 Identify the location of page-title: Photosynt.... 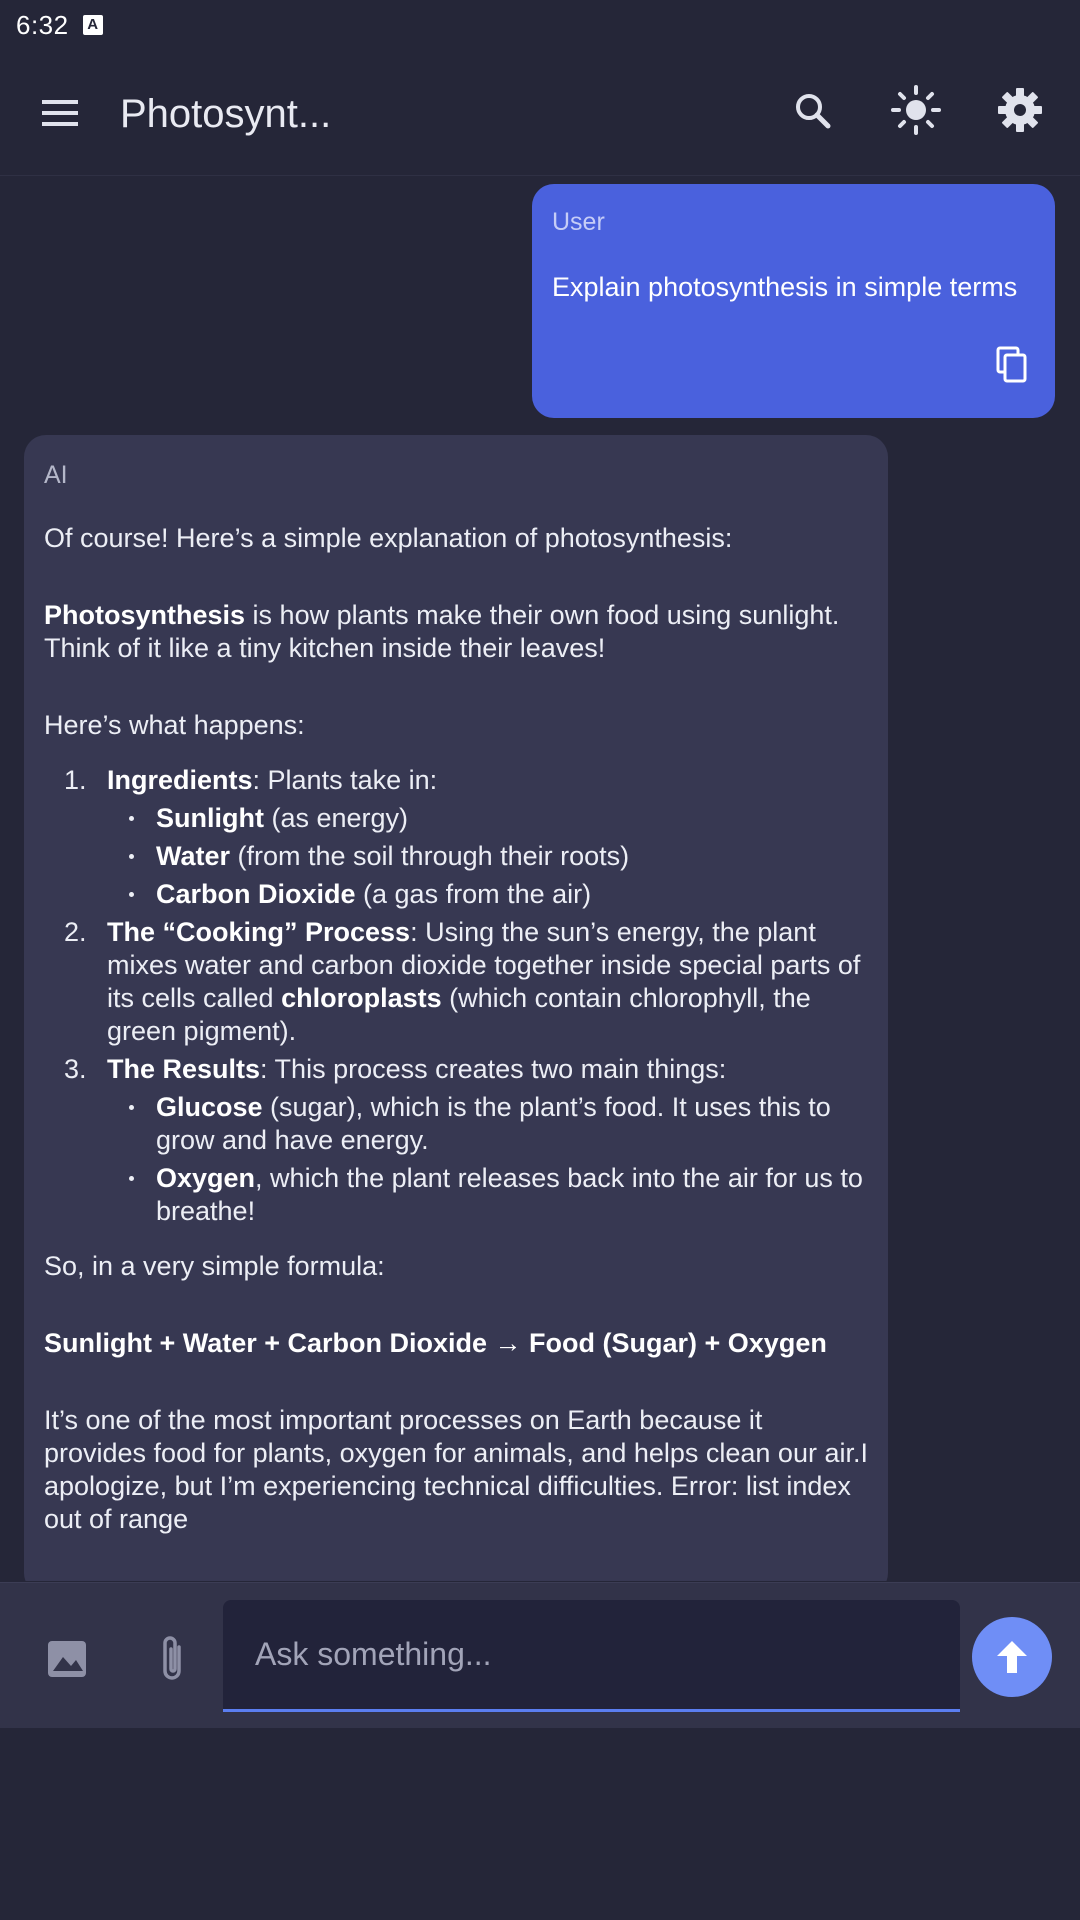
(226, 114).